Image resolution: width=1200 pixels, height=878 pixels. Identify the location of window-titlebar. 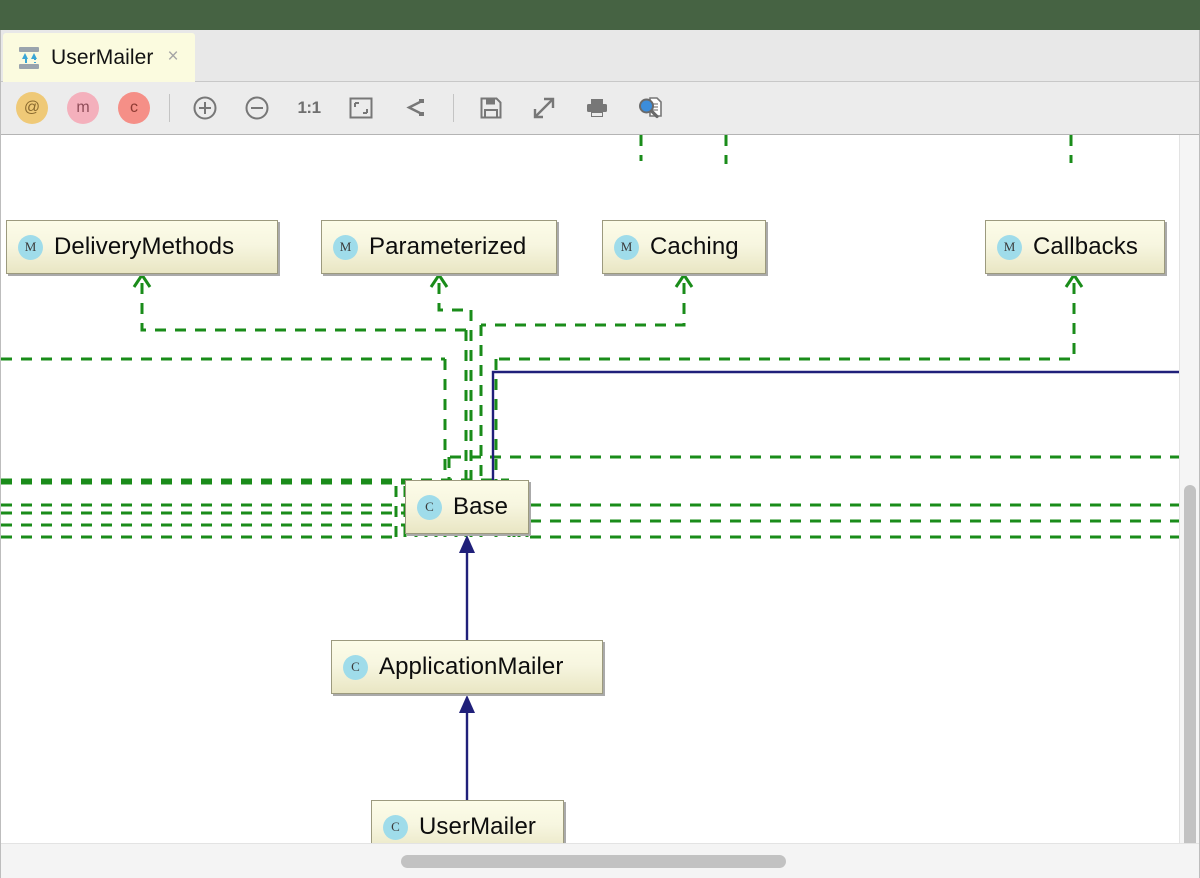
(600, 15).